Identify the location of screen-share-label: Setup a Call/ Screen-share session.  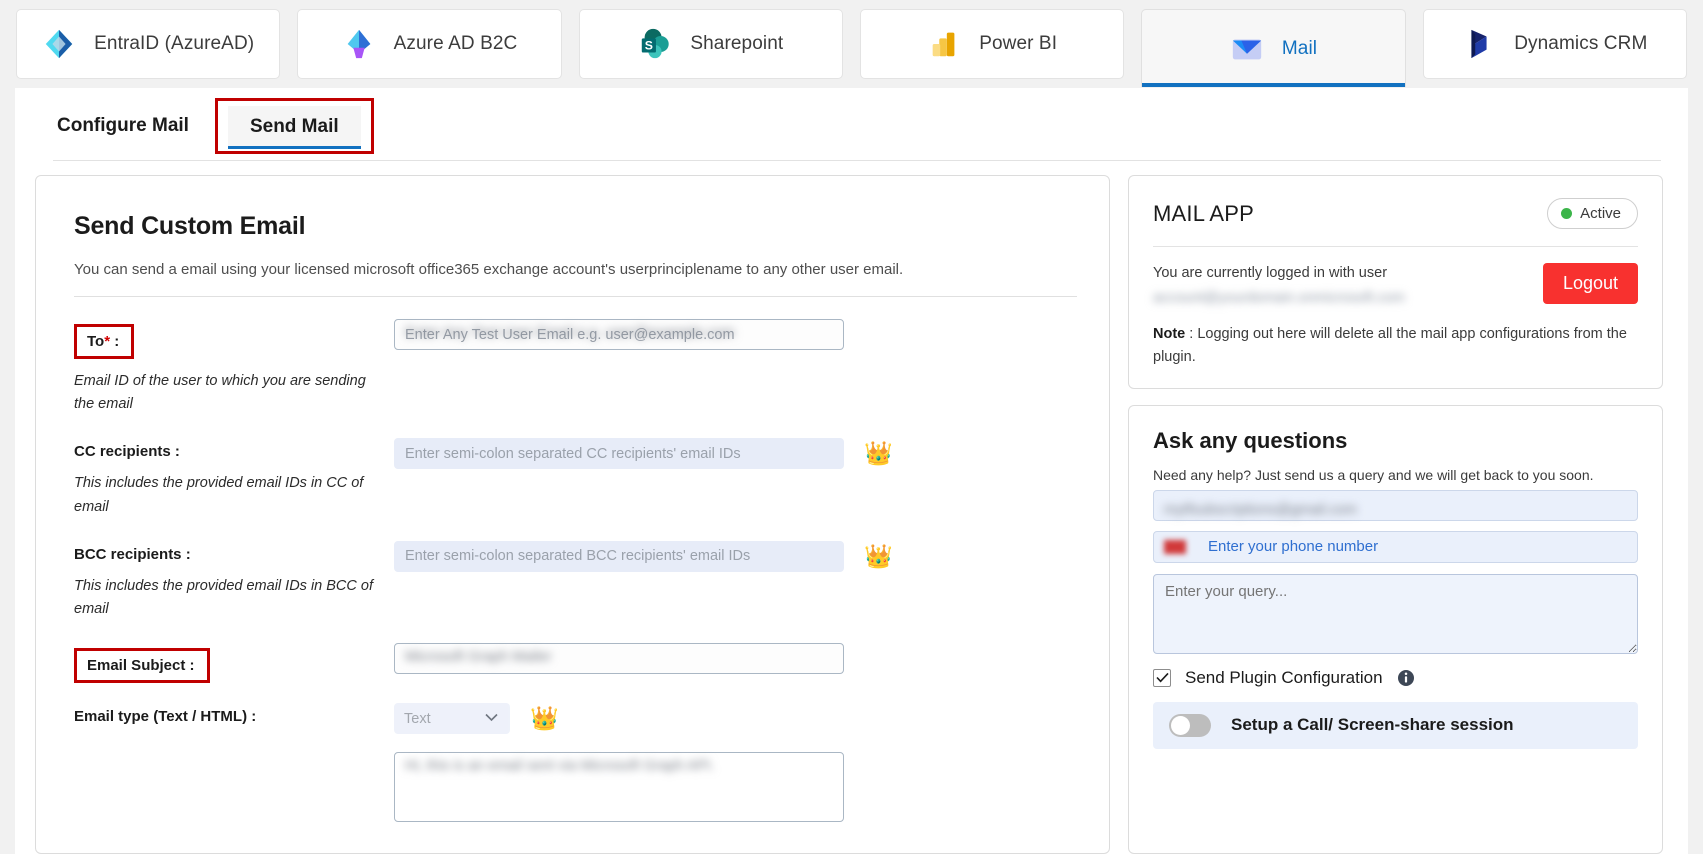
(1372, 725).